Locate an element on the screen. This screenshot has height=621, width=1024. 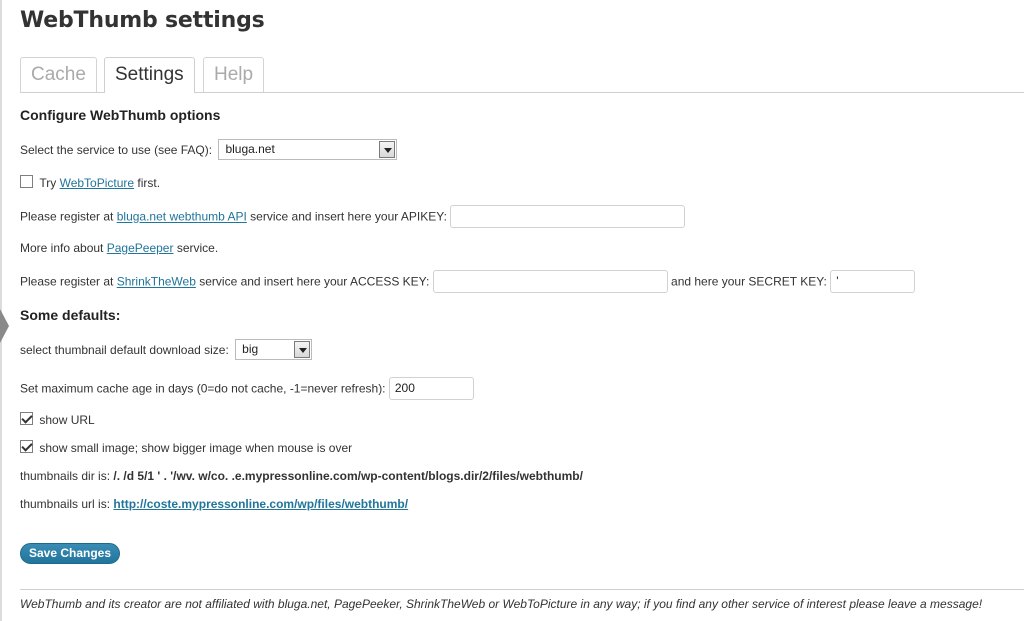
secret-key-label: and here your SECRET KEY: is located at coordinates (749, 281).